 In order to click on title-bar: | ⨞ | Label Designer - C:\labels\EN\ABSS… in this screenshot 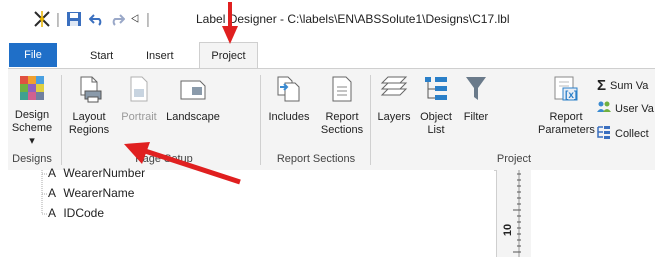, I will do `click(327, 19)`.